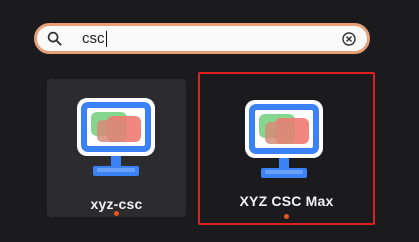 The image size is (419, 242). I want to click on search-input: csc, so click(94, 39).